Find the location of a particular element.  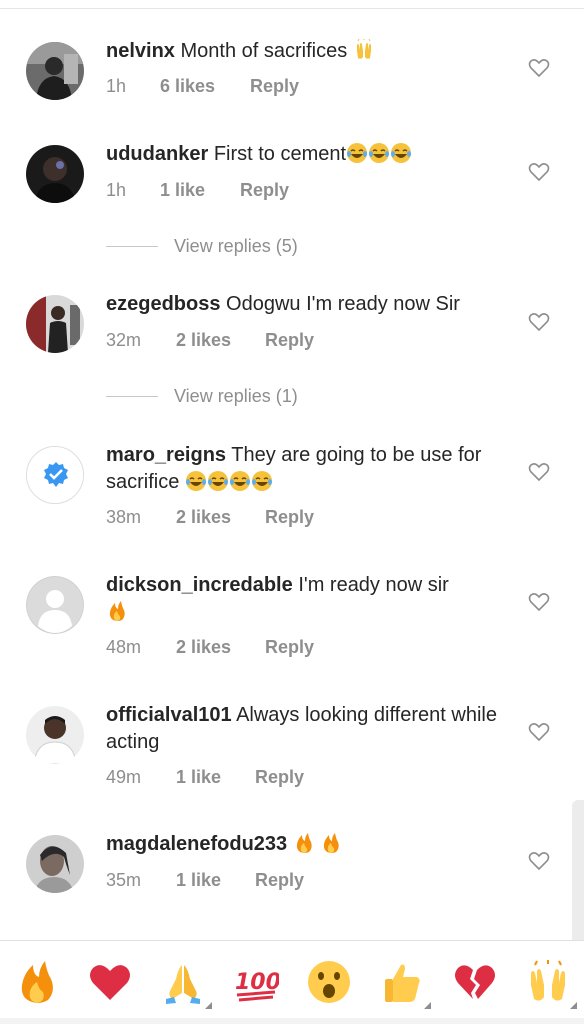

comment-text: First to cement is located at coordinates (280, 154).